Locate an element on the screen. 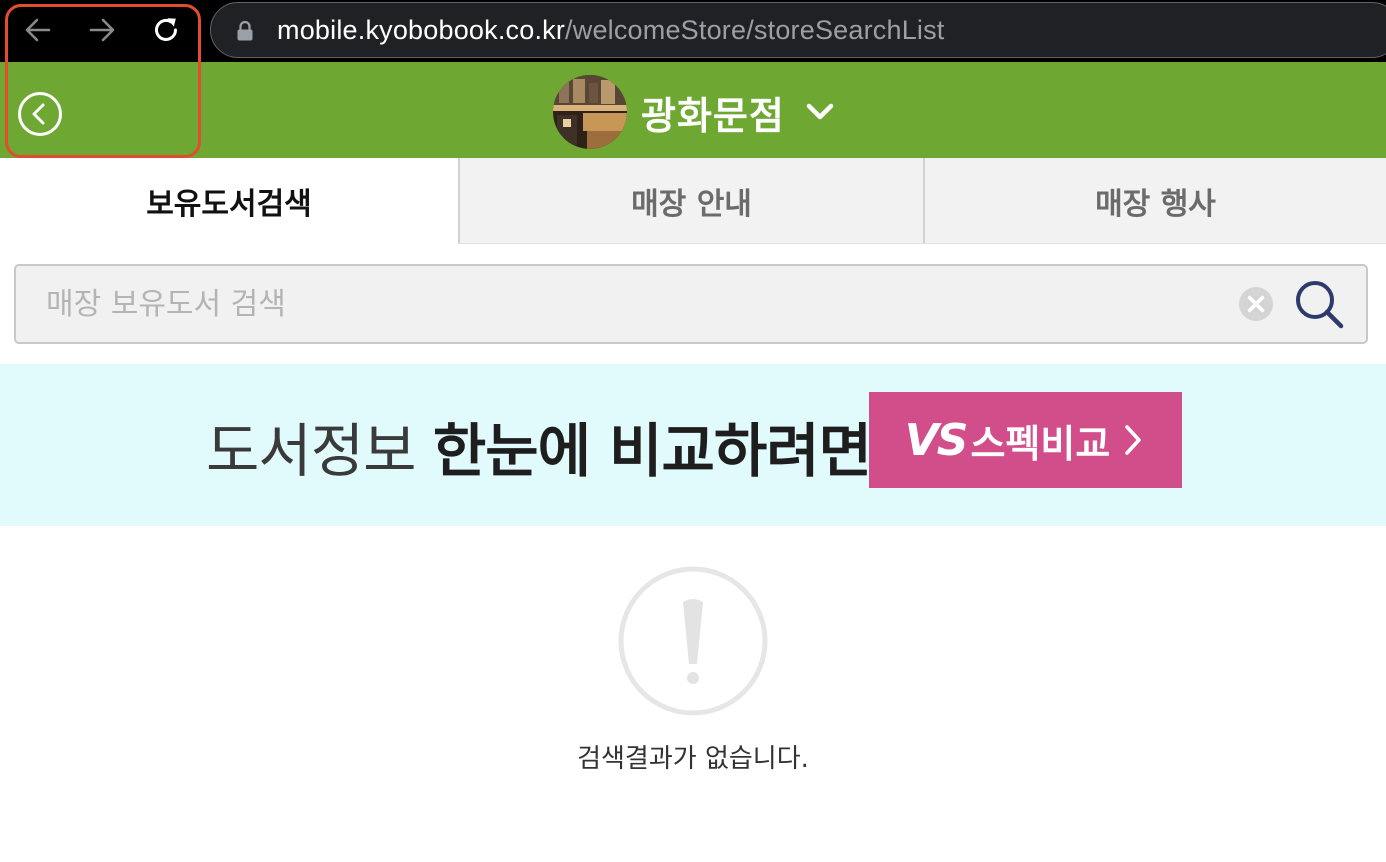 This screenshot has height=862, width=1386. back-circle-icon is located at coordinates (40, 114).